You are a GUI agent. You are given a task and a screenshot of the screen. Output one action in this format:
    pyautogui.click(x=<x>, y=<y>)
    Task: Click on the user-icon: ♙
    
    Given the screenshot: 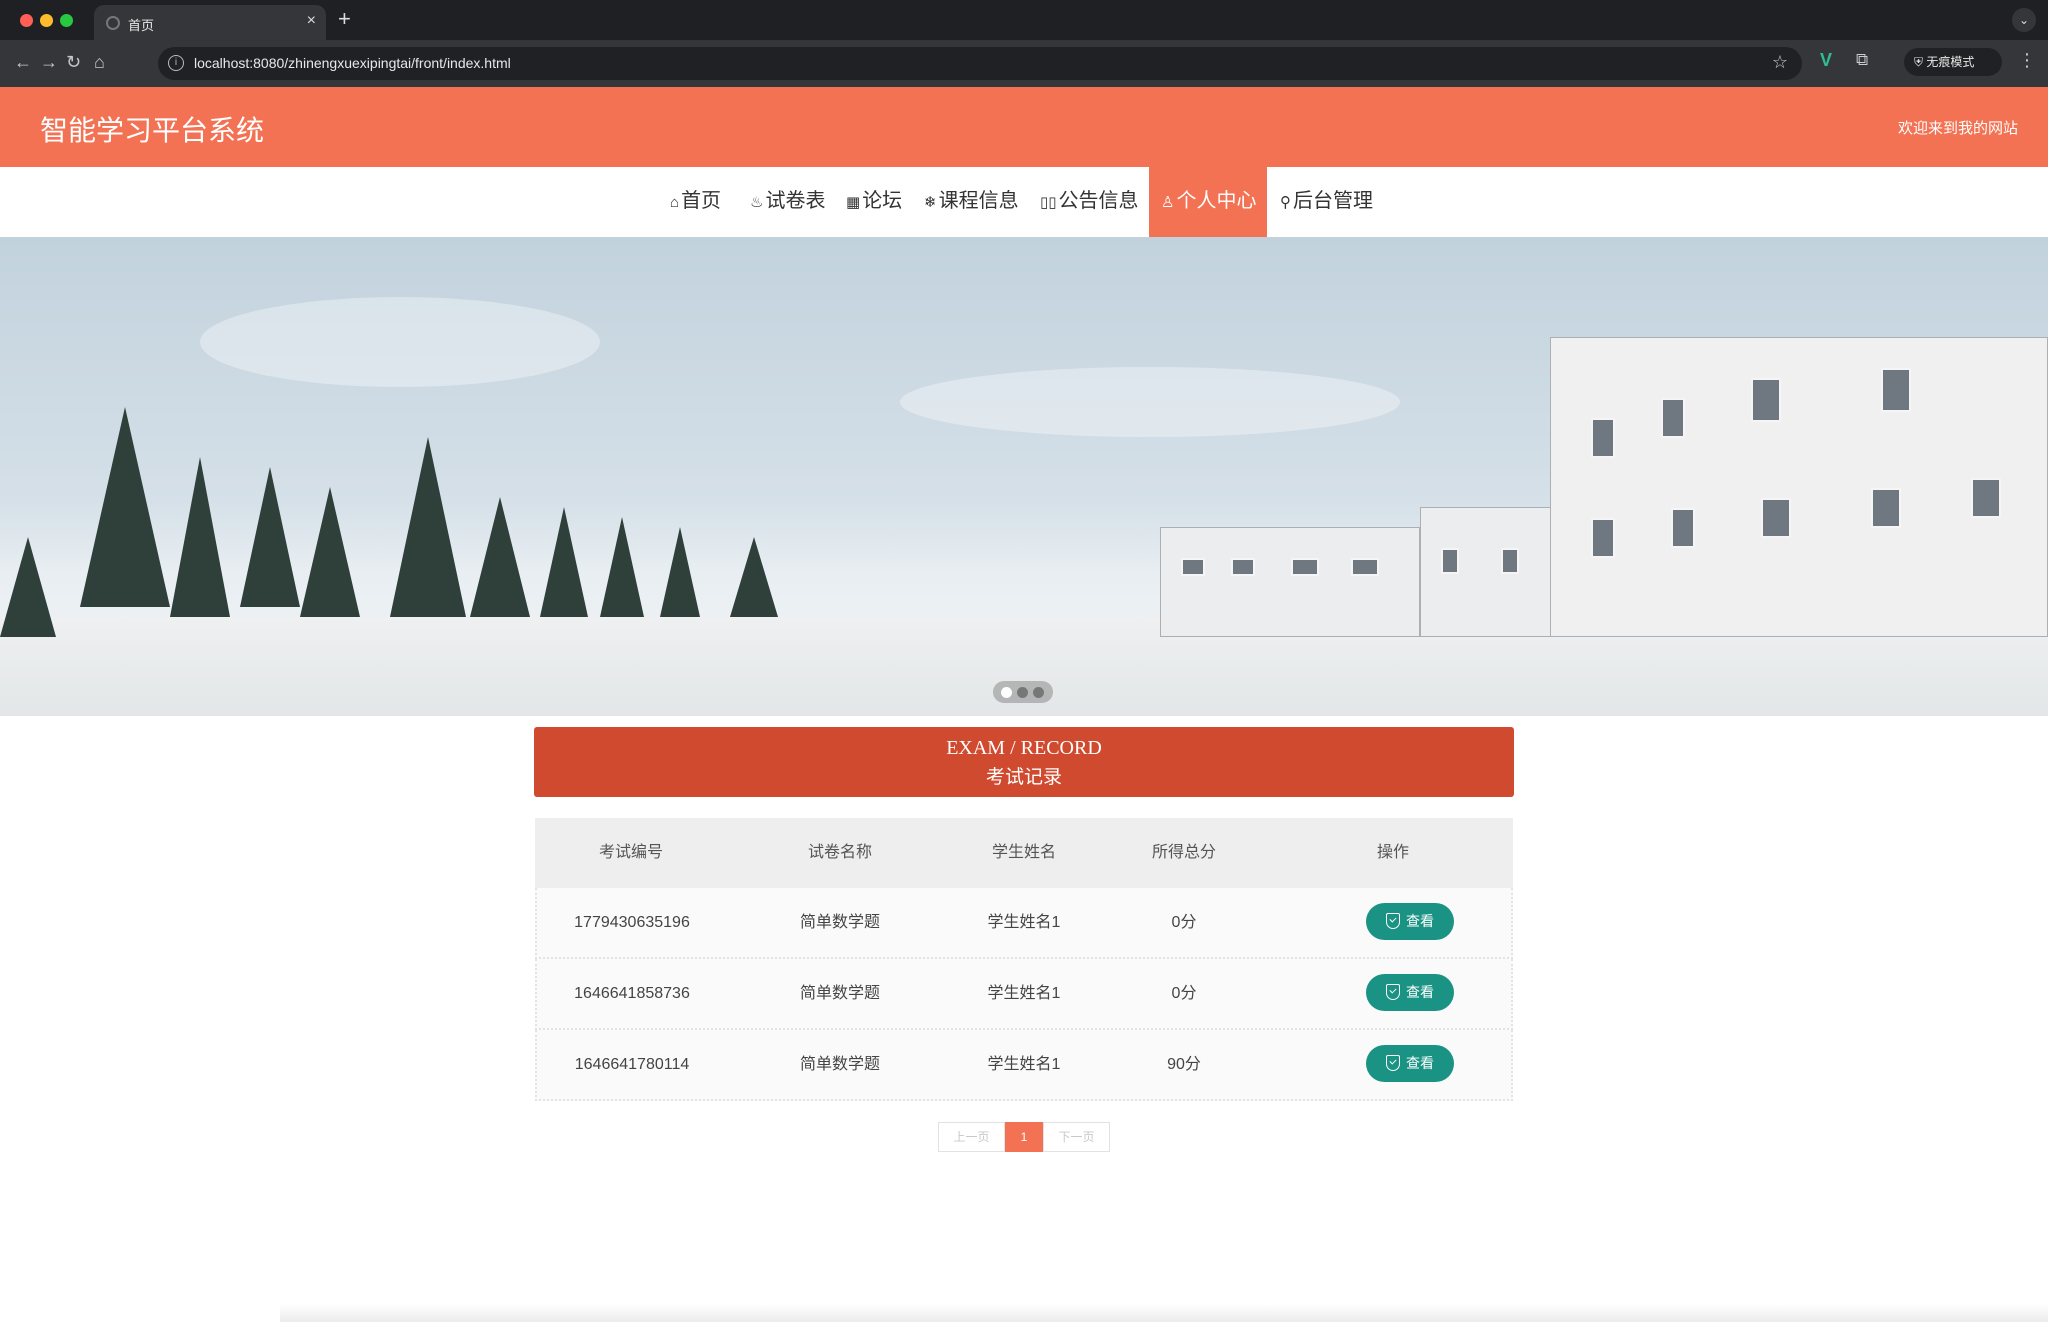 What is the action you would take?
    pyautogui.click(x=1168, y=202)
    